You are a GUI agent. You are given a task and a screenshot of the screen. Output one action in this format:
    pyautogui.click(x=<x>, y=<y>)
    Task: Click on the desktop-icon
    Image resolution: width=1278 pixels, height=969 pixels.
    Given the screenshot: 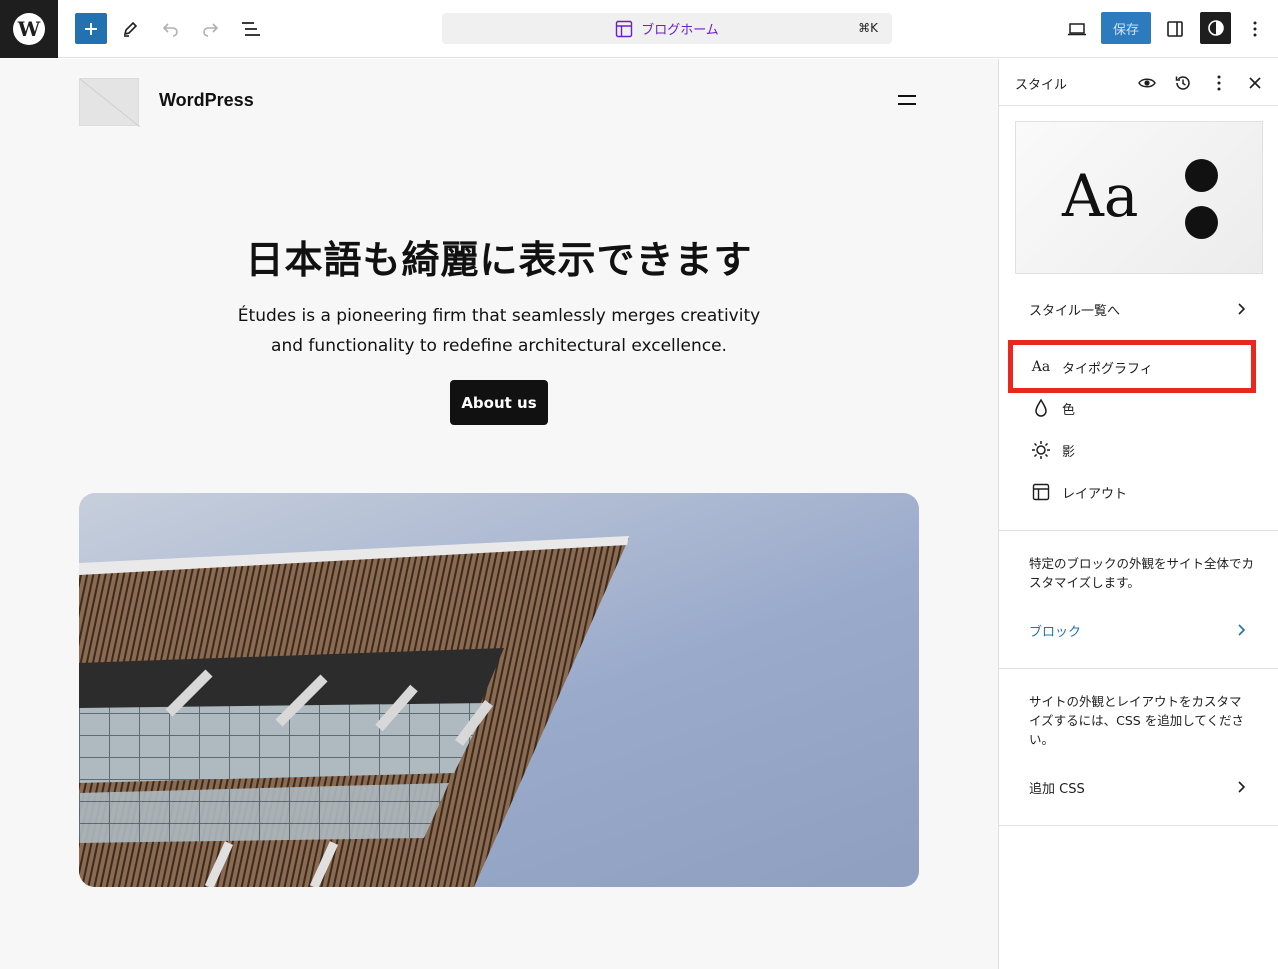 What is the action you would take?
    pyautogui.click(x=1077, y=29)
    